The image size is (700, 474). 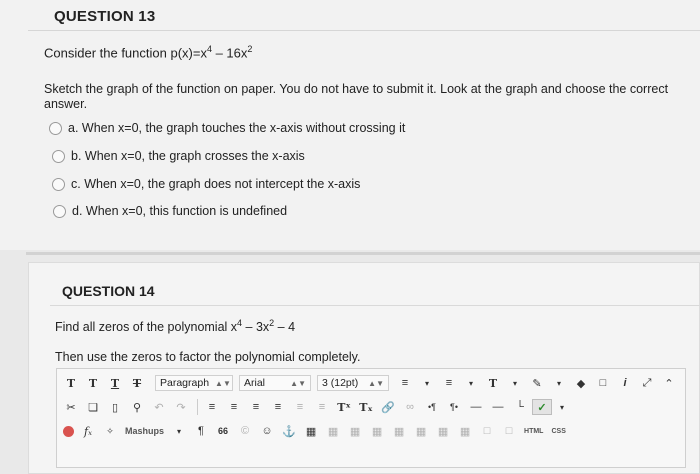 What do you see at coordinates (201, 431) in the screenshot?
I see `pilcrow-button: ¶` at bounding box center [201, 431].